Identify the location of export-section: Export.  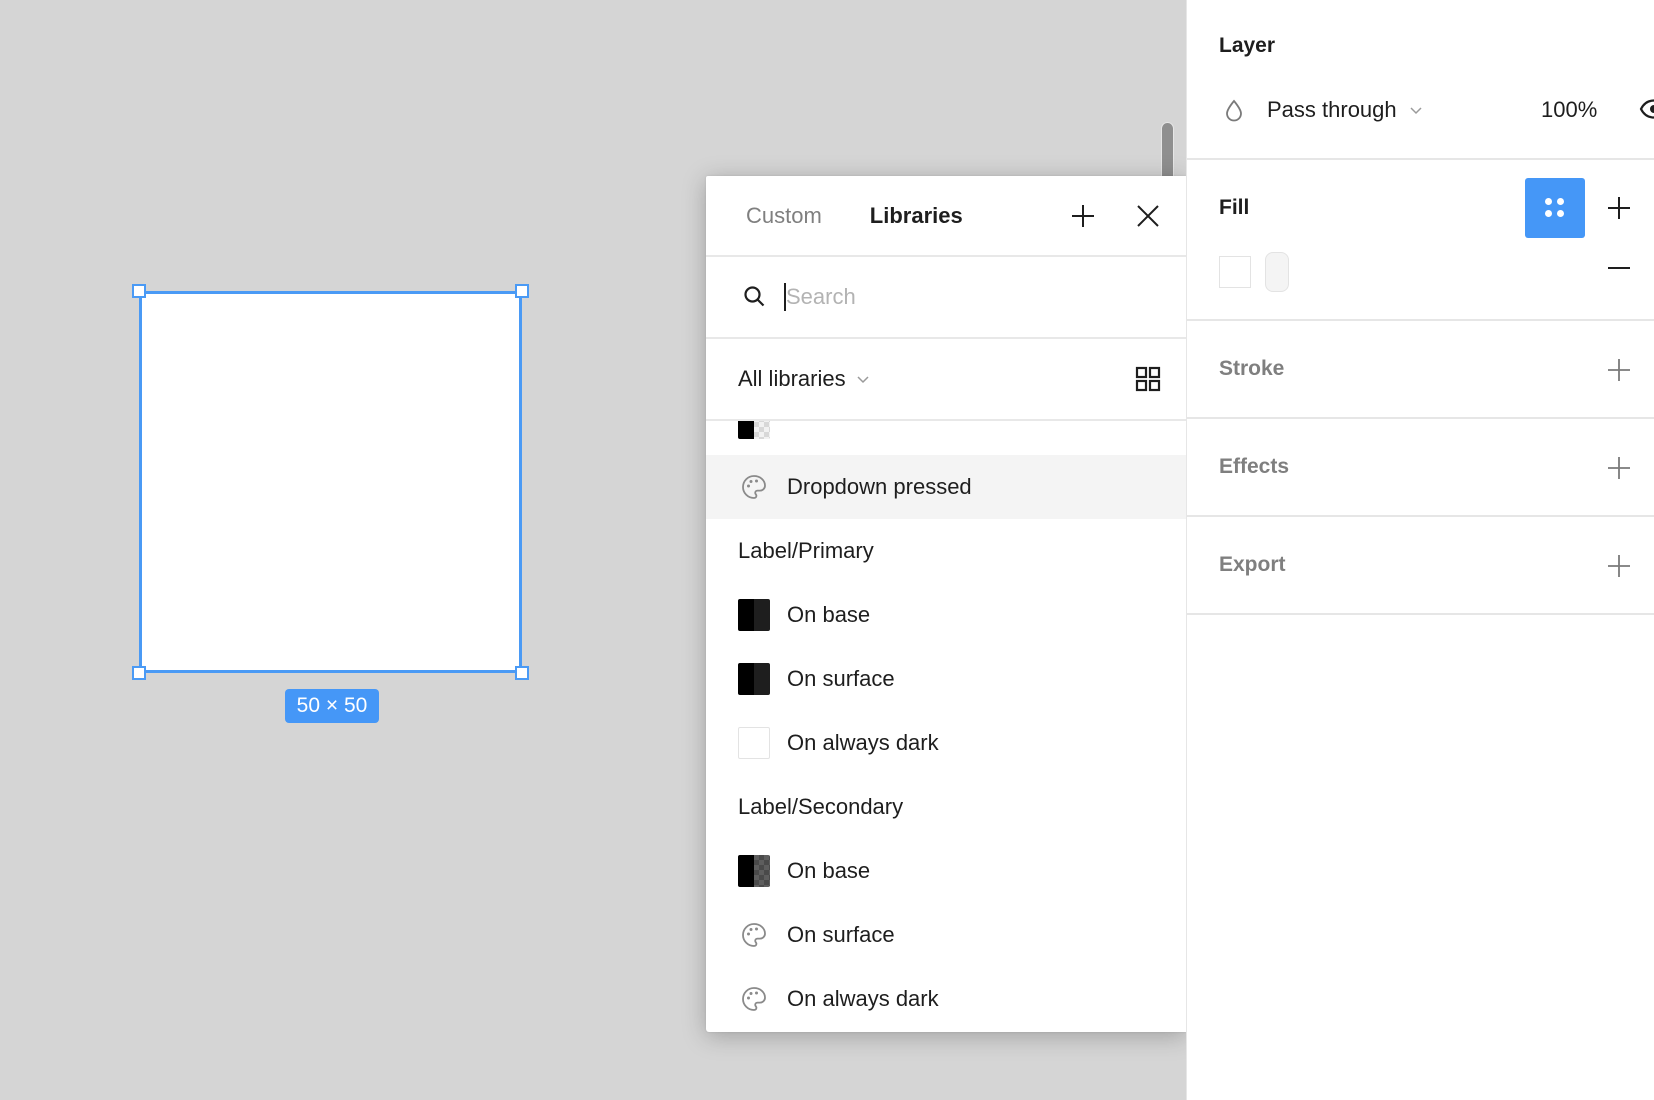
(1420, 566).